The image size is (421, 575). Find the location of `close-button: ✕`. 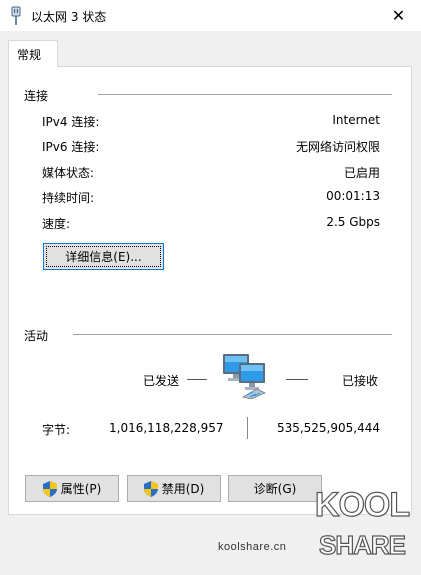

close-button: ✕ is located at coordinates (398, 15).